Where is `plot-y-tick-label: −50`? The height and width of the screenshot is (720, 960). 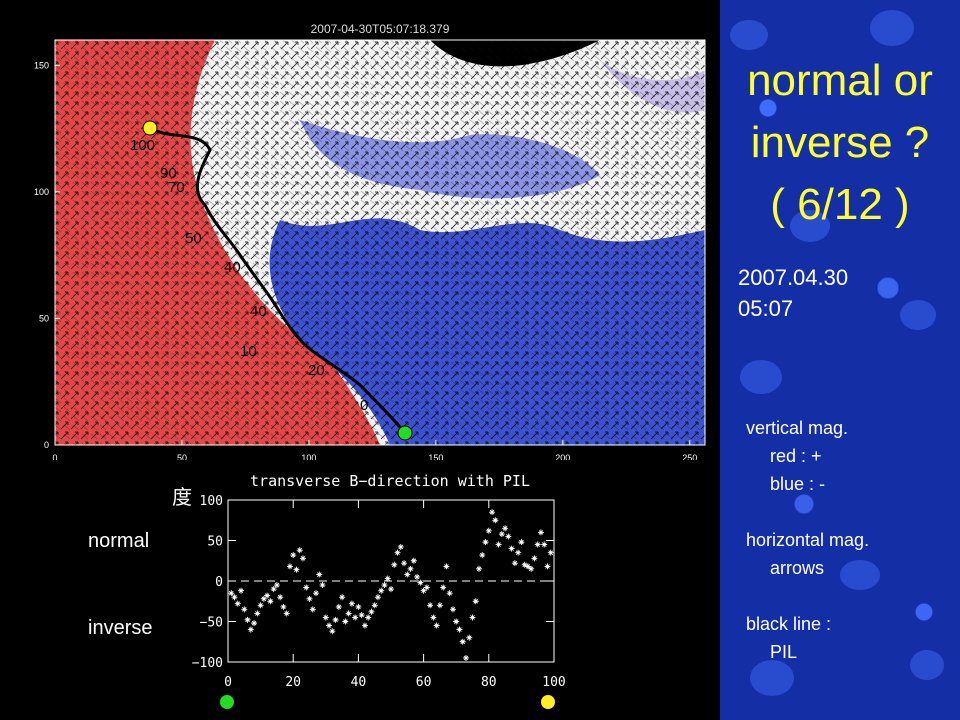 plot-y-tick-label: −50 is located at coordinates (211, 623).